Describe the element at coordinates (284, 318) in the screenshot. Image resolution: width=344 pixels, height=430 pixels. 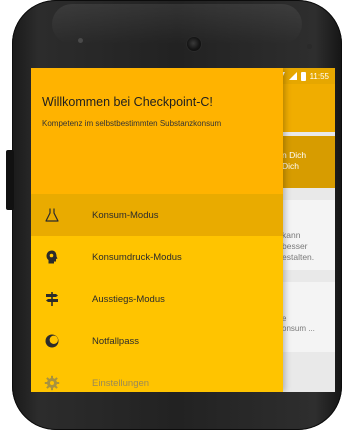
I see `background-card-text: e` at that location.